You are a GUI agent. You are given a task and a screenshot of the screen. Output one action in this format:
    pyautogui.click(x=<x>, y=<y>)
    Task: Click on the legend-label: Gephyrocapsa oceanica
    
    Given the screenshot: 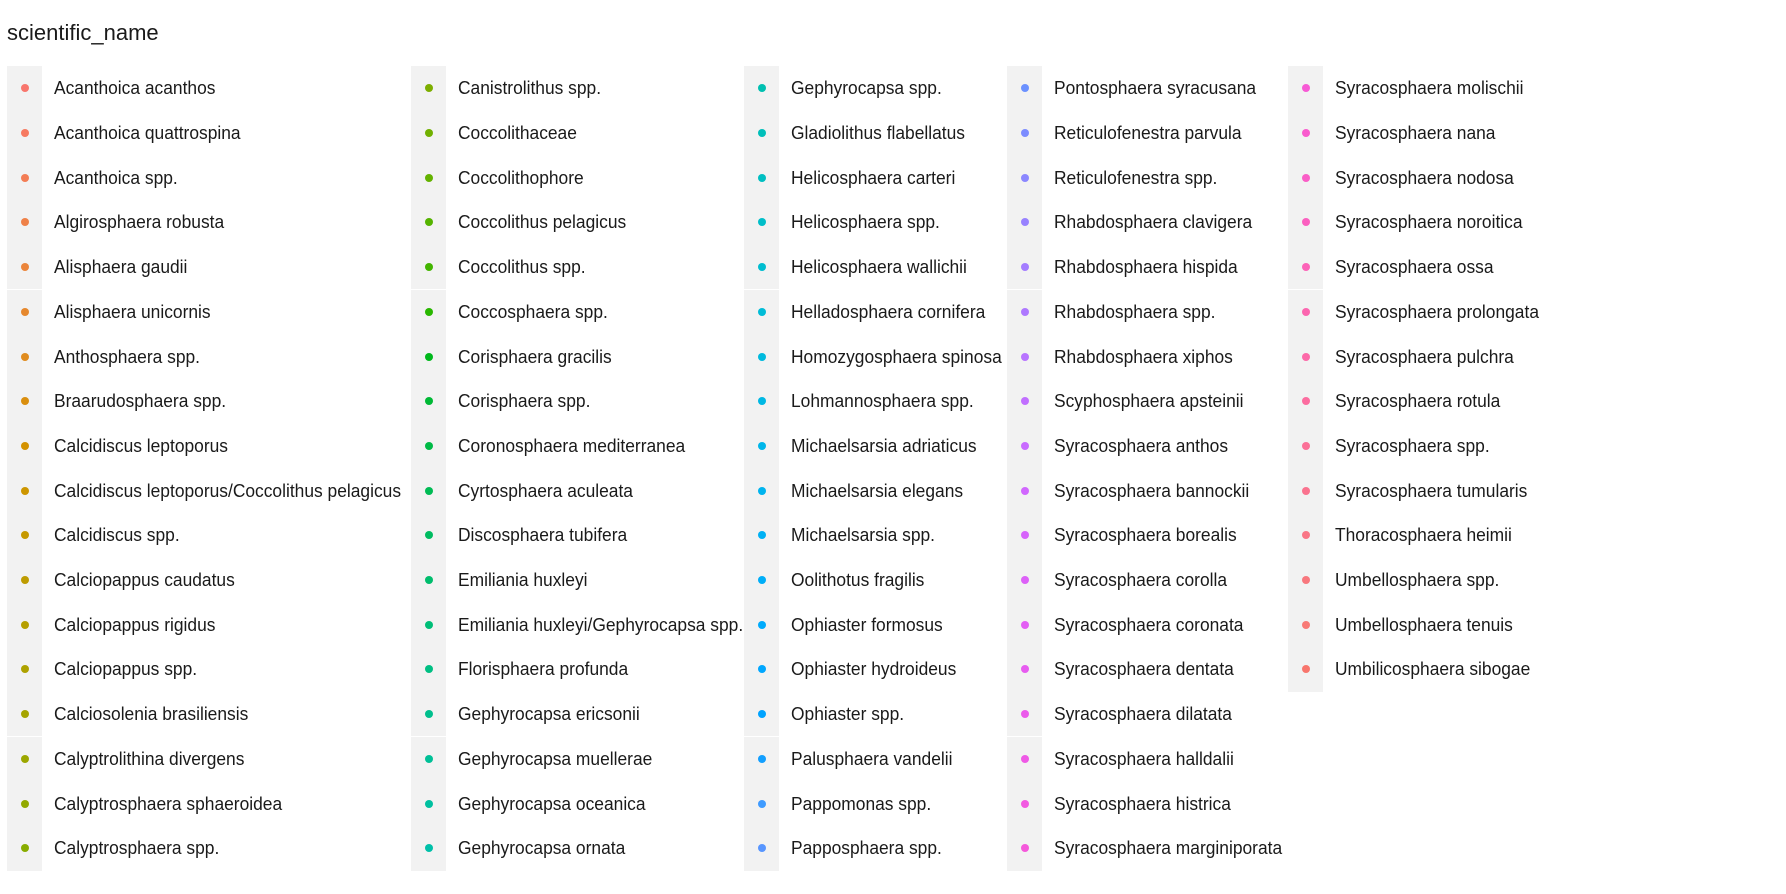 What is the action you would take?
    pyautogui.click(x=552, y=803)
    